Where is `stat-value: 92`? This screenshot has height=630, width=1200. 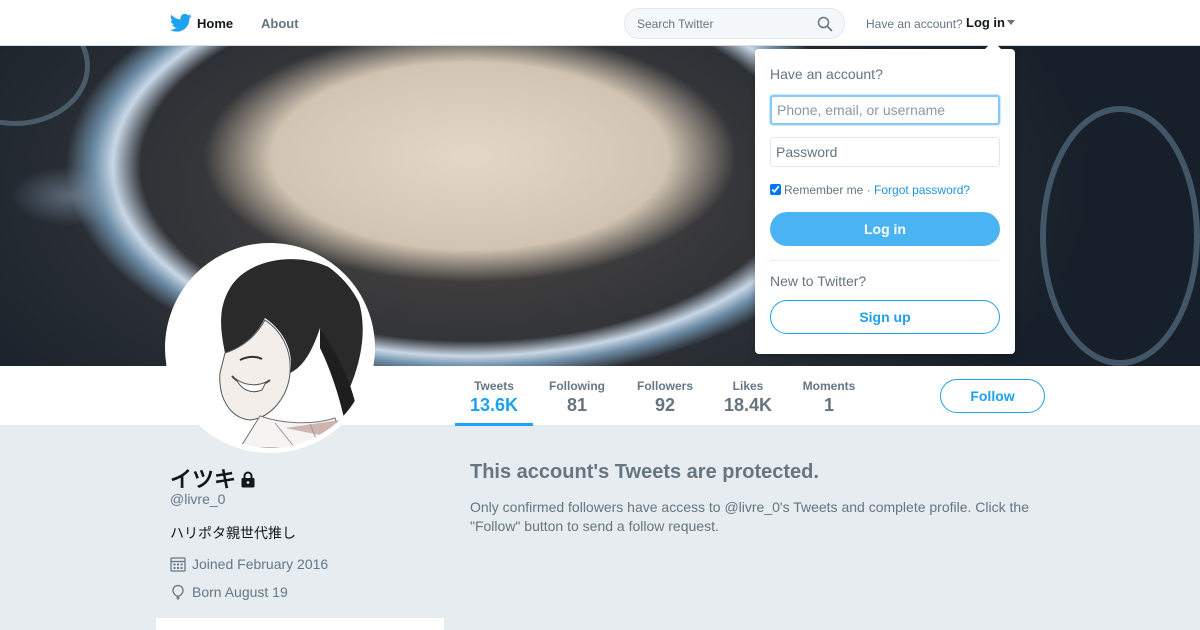
stat-value: 92 is located at coordinates (665, 405).